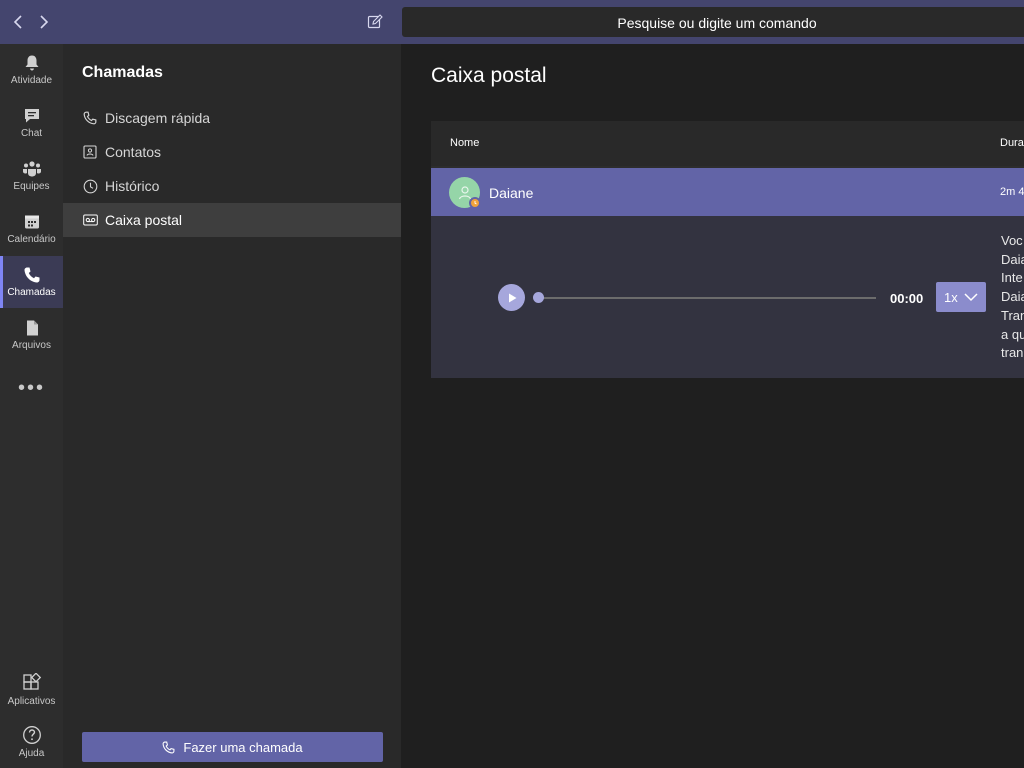 This screenshot has width=1024, height=768. Describe the element at coordinates (232, 118) in the screenshot. I see `panel-item-speed-dial: Discagem rápida` at that location.